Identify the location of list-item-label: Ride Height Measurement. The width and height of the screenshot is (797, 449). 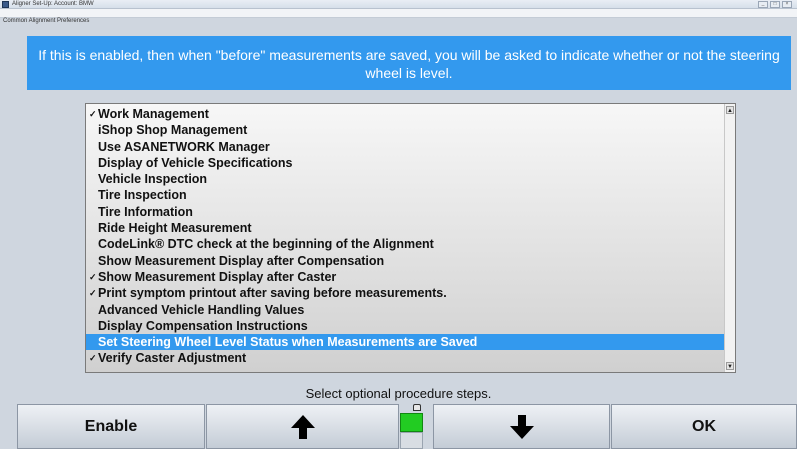
(175, 228).